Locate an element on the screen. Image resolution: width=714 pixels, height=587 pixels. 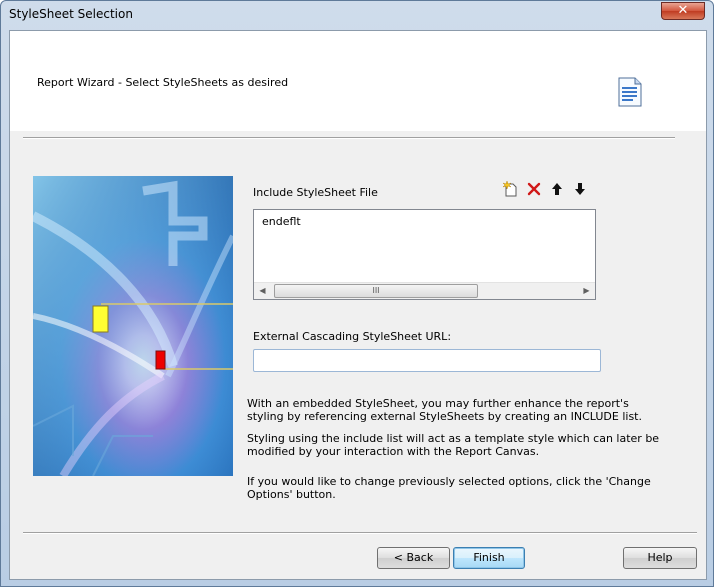
move-down-icon is located at coordinates (580, 189).